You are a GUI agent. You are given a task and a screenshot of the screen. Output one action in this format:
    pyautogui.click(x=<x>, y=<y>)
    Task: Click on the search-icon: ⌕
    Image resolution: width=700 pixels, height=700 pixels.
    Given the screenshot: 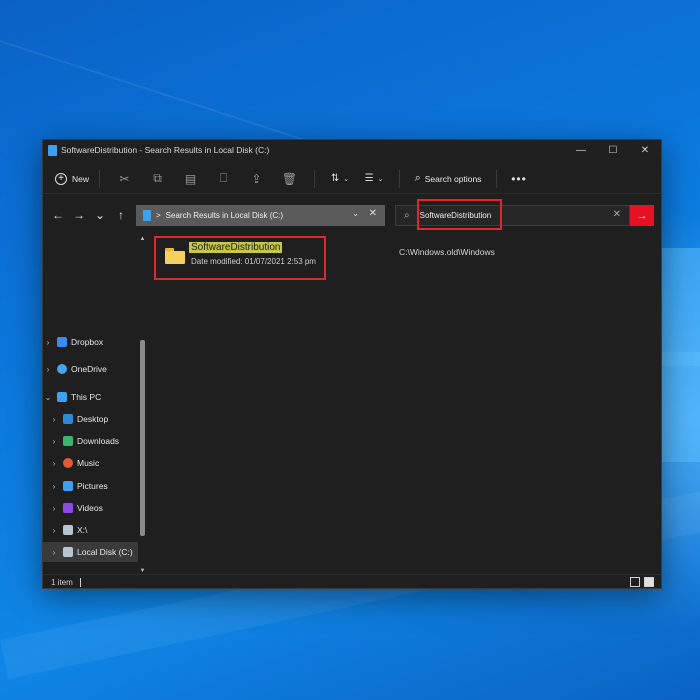 What is the action you would take?
    pyautogui.click(x=407, y=215)
    